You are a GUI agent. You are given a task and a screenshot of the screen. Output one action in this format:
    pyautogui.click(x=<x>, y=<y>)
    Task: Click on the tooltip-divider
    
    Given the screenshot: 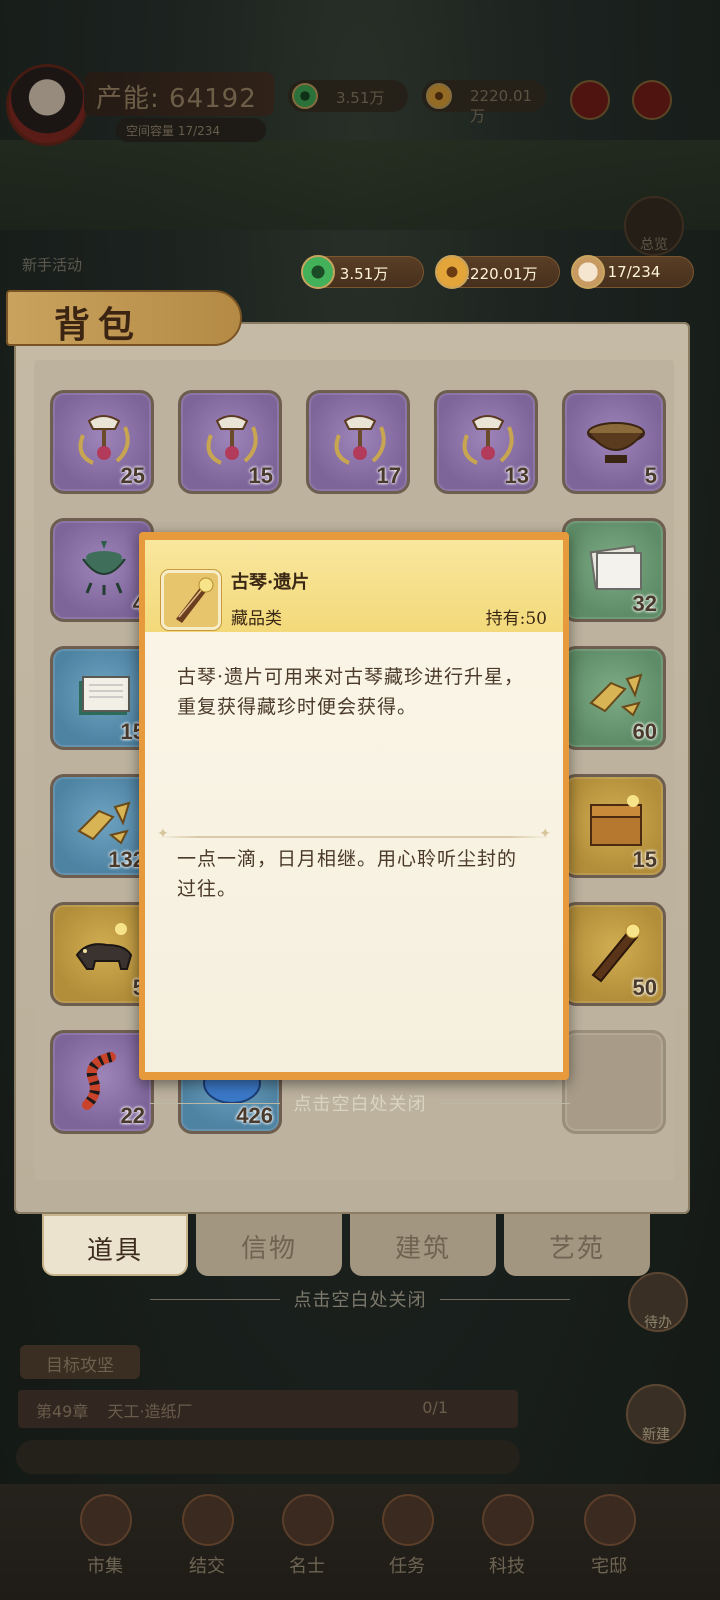 What is the action you would take?
    pyautogui.click(x=354, y=834)
    